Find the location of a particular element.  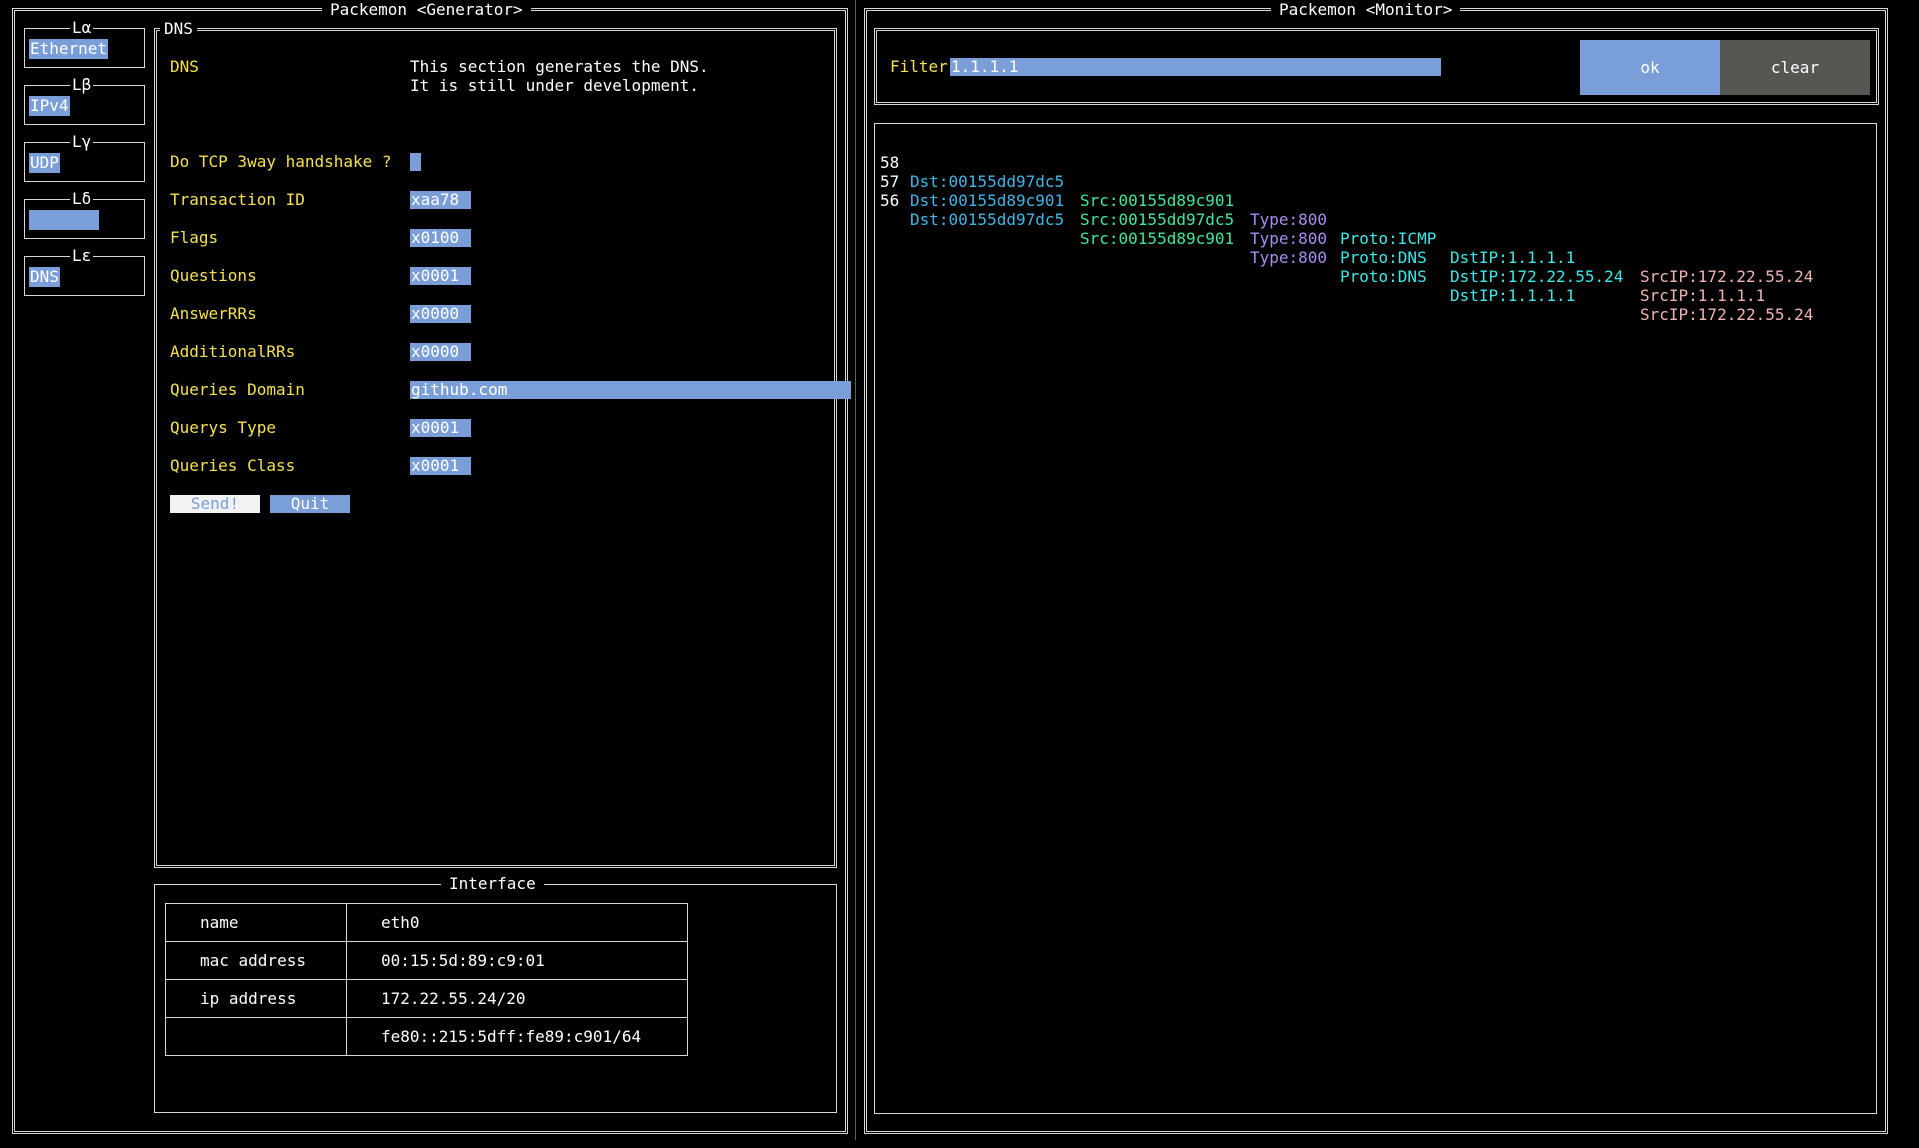

additional-rrs-label: AdditionalRRs is located at coordinates (233, 351).